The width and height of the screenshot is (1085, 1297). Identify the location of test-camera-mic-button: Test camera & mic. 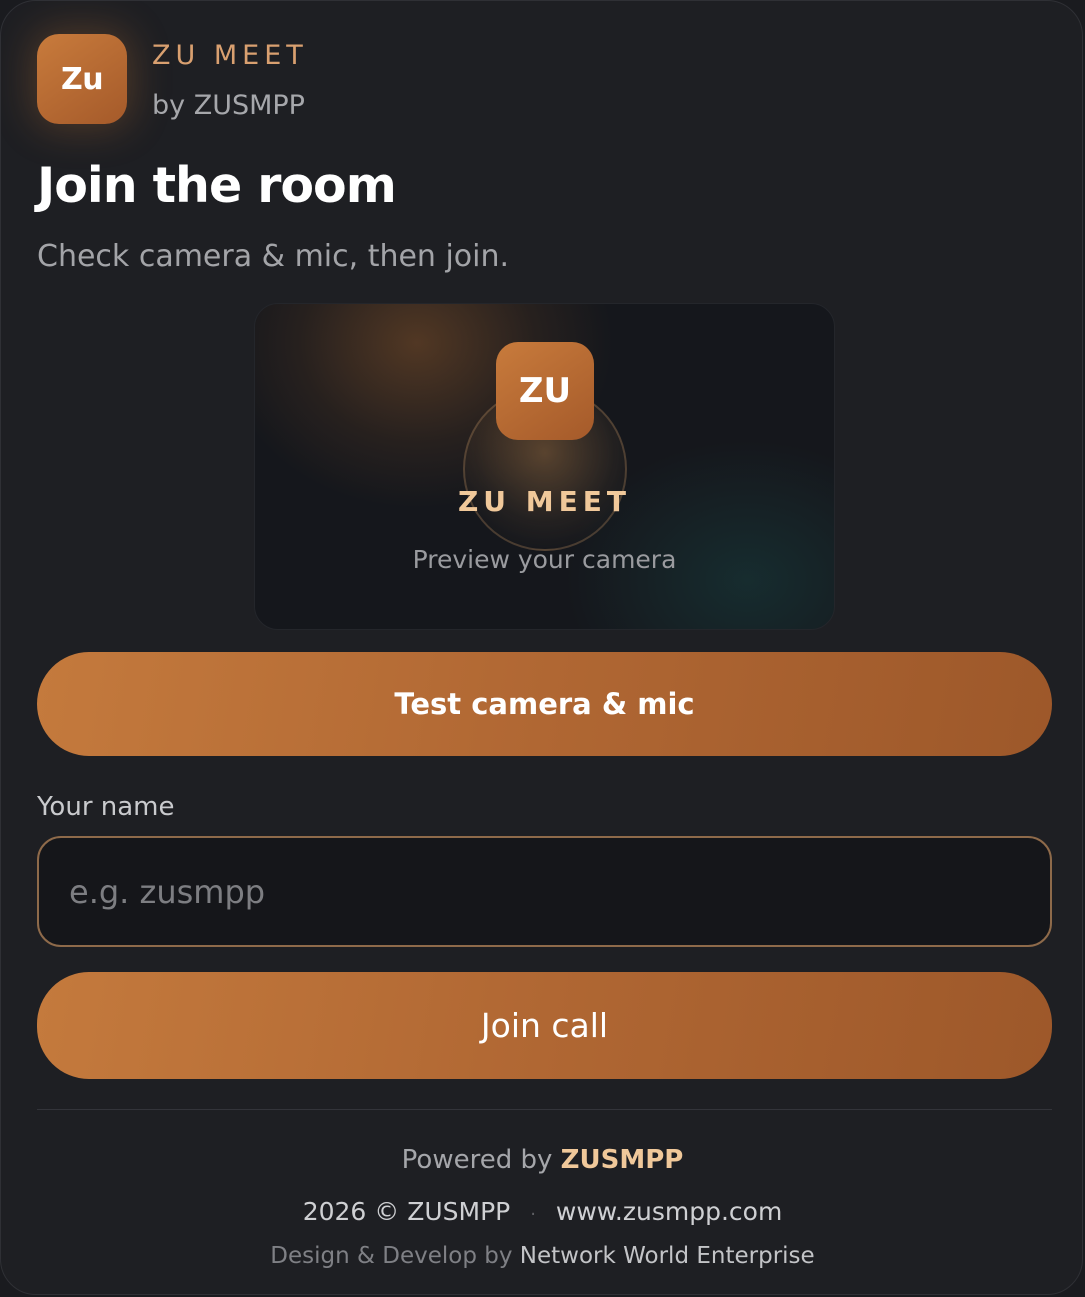
(544, 704).